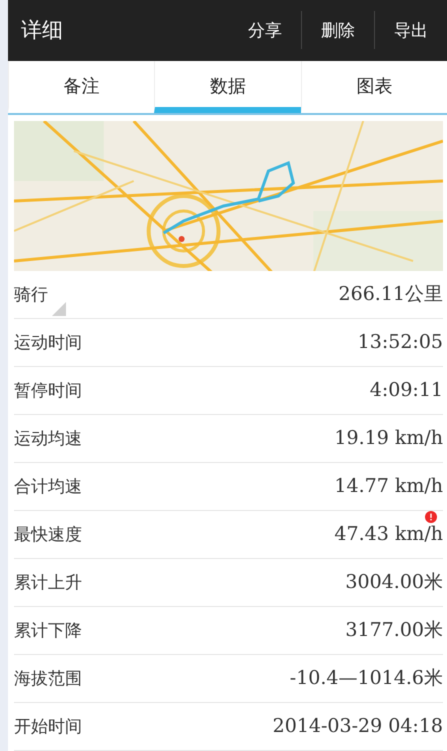 The image size is (447, 751). What do you see at coordinates (48, 343) in the screenshot?
I see `stat-label: 运动时间` at bounding box center [48, 343].